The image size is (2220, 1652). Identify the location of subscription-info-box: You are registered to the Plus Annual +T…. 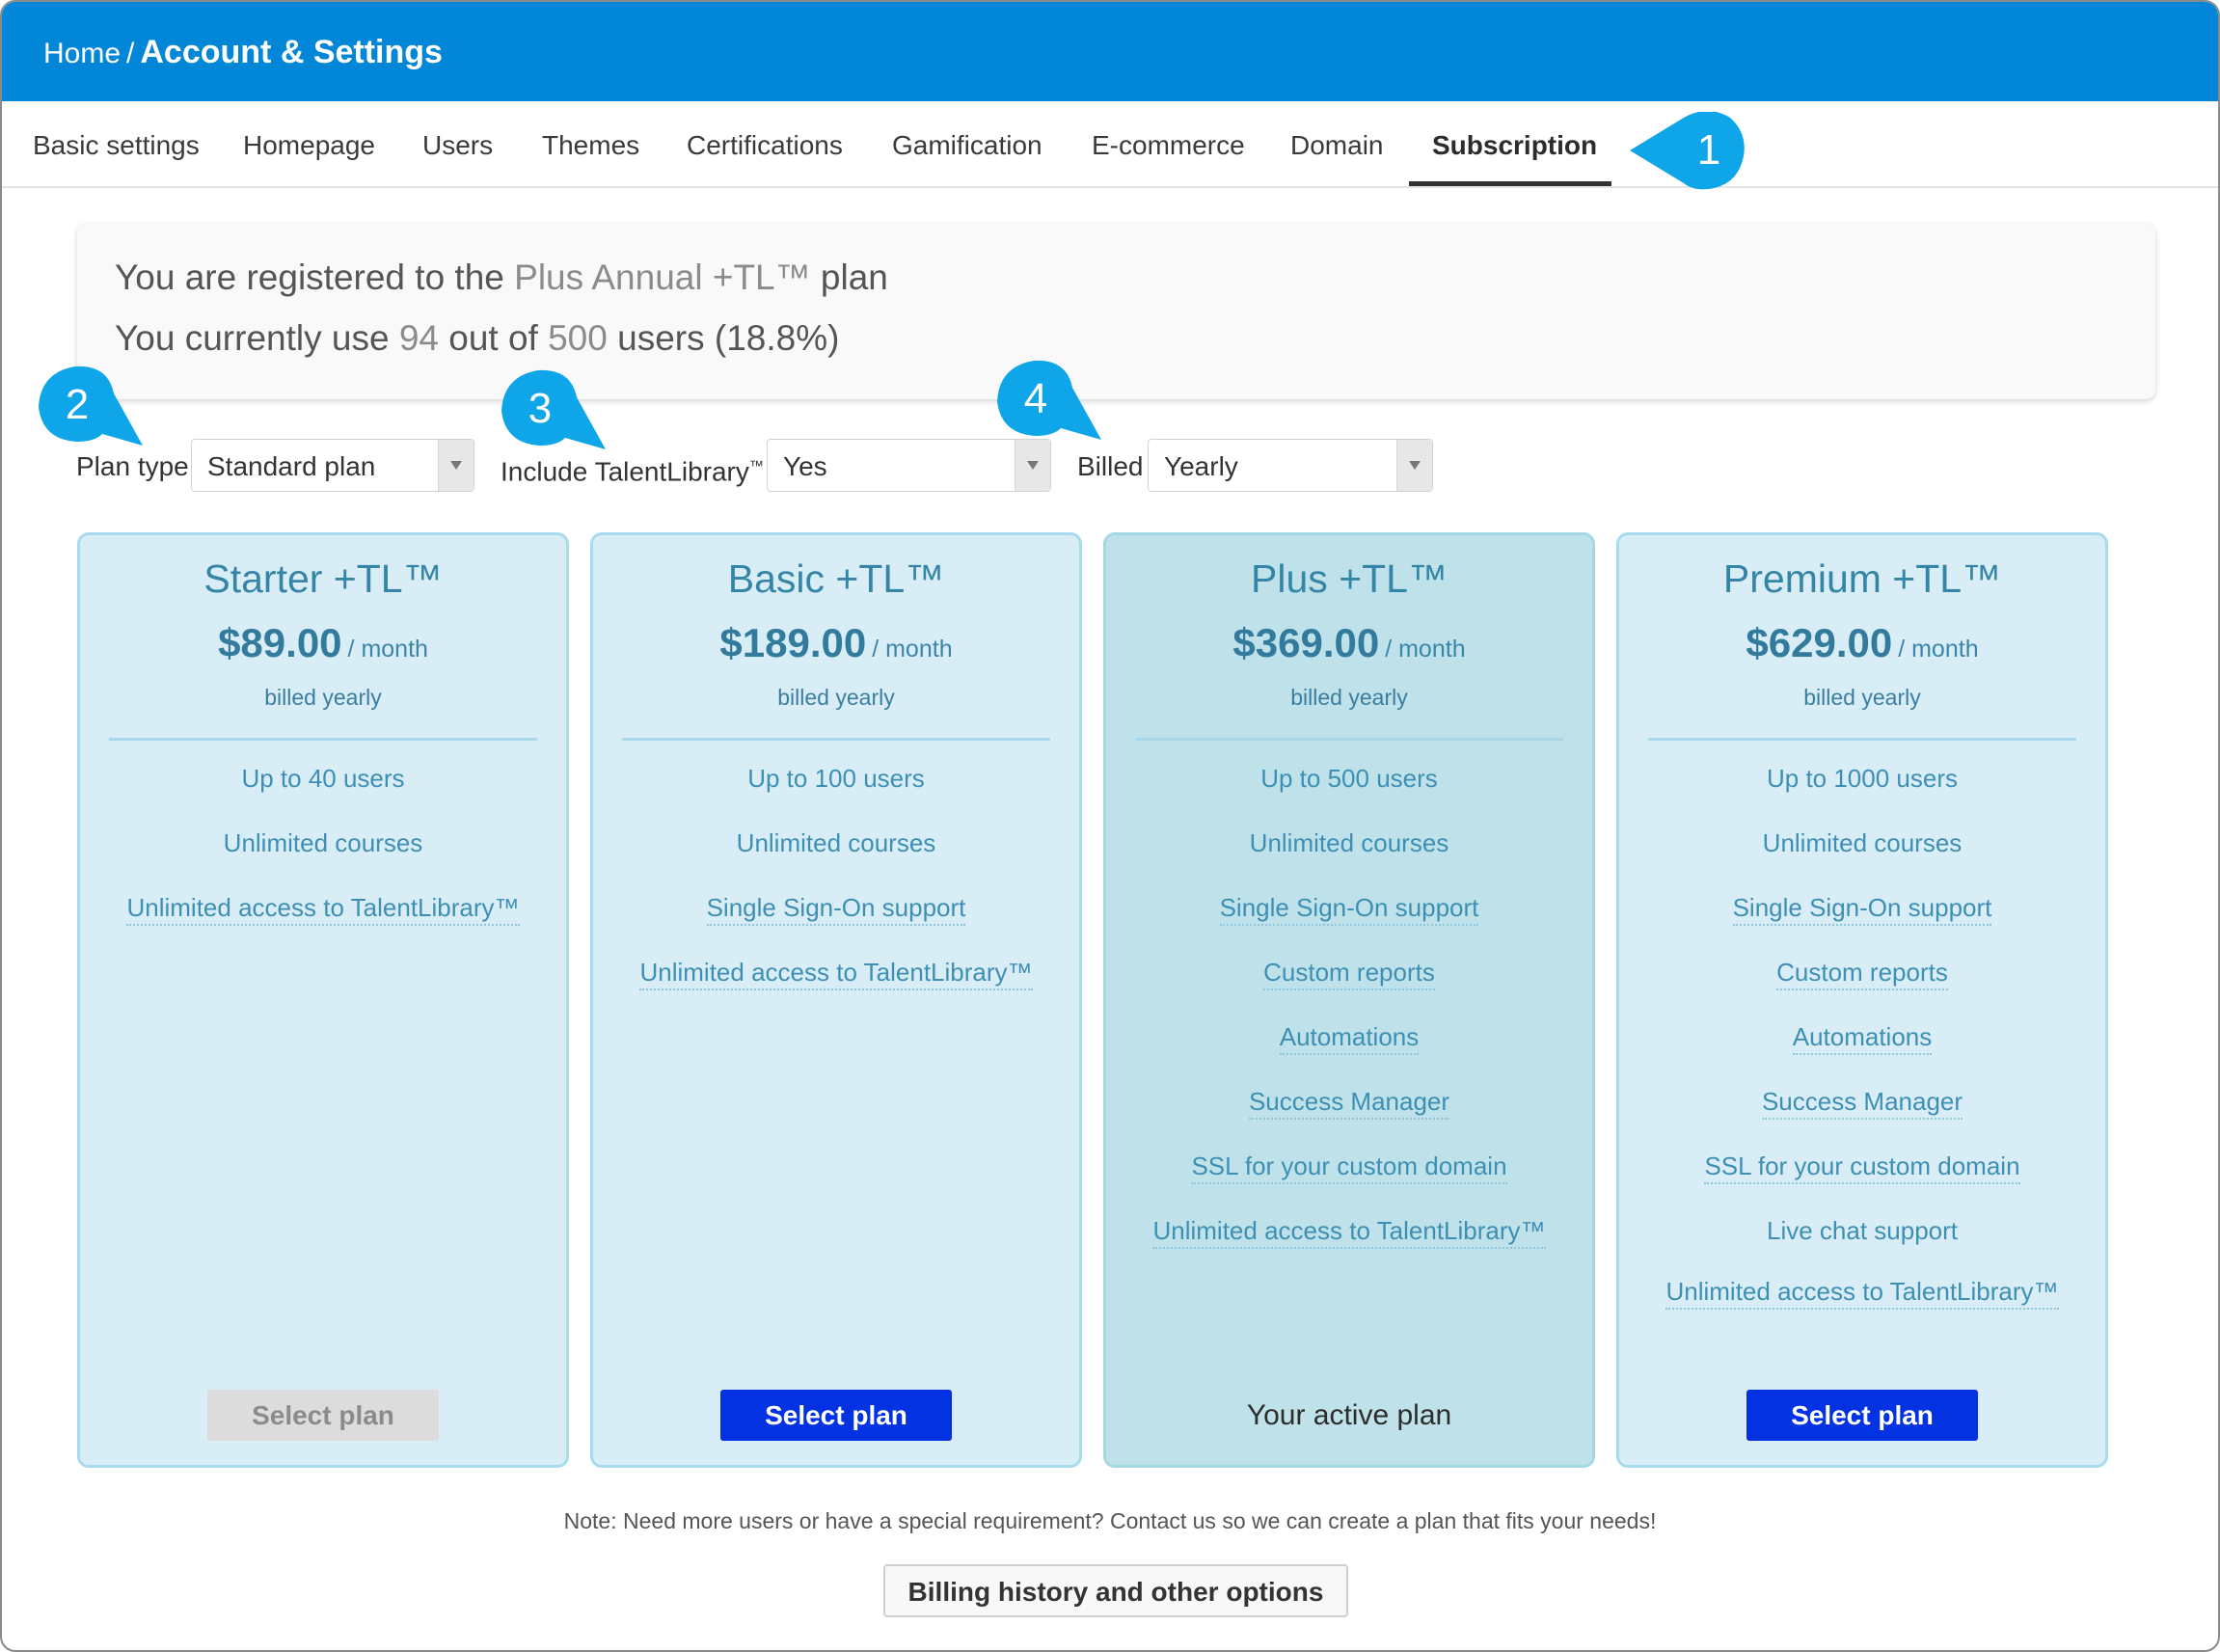
(1116, 311).